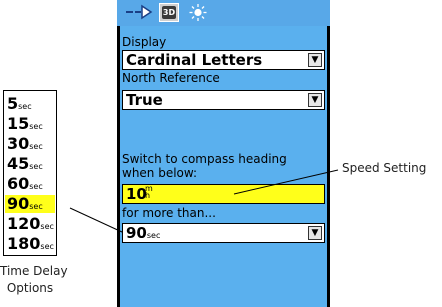  Describe the element at coordinates (24, 243) in the screenshot. I see `option-value: 180` at that location.